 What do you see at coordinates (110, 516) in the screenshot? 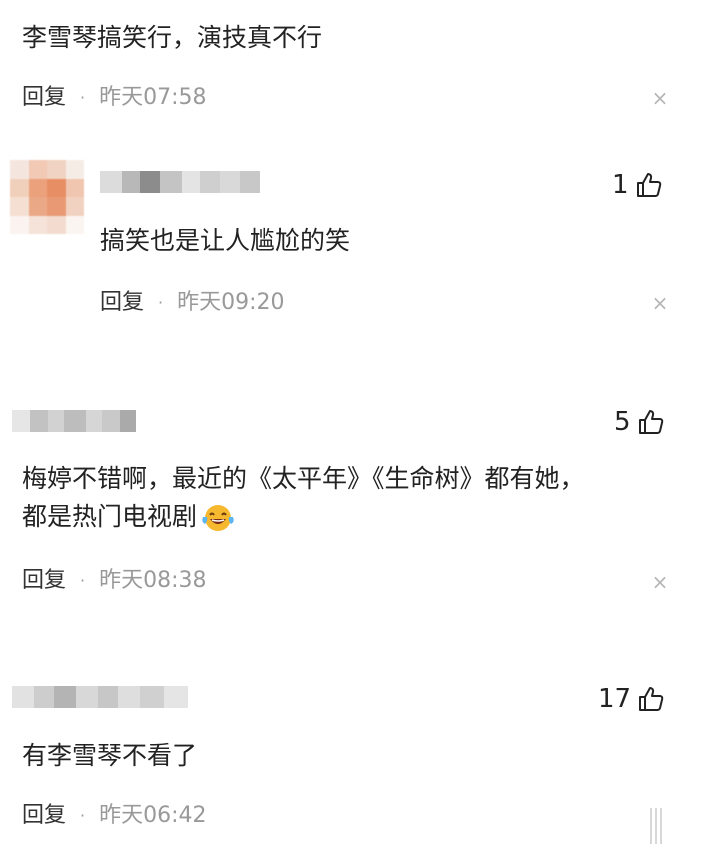
I see `comment-text-line2: 都是热门电视剧` at bounding box center [110, 516].